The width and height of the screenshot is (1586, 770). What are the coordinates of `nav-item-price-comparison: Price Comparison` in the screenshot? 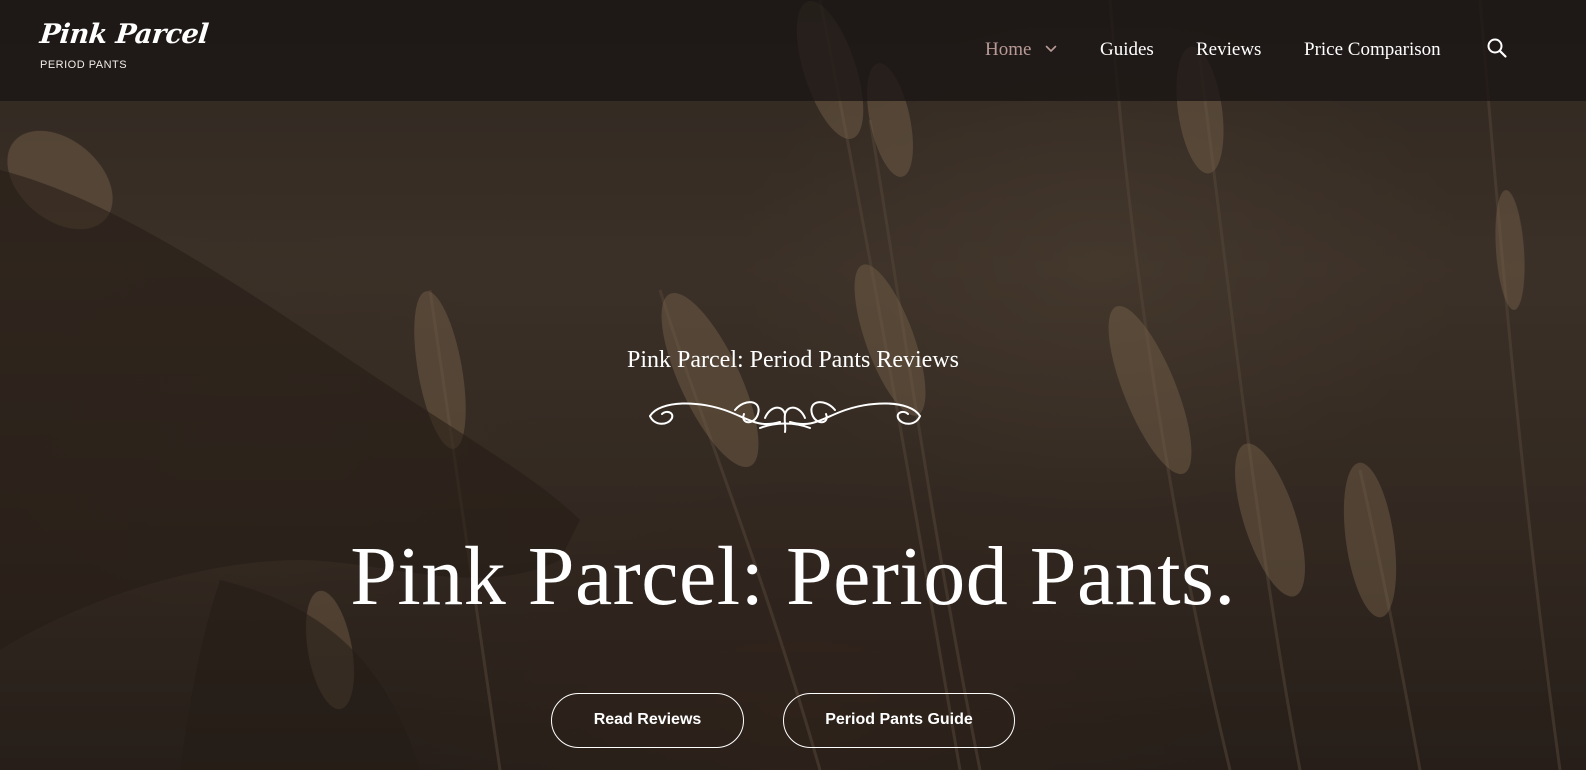 It's located at (1372, 50).